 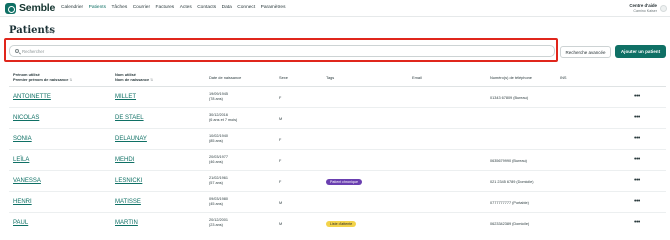 I want to click on header-last-name: Nom utilisé Nom de naissance⇅, so click(x=134, y=77).